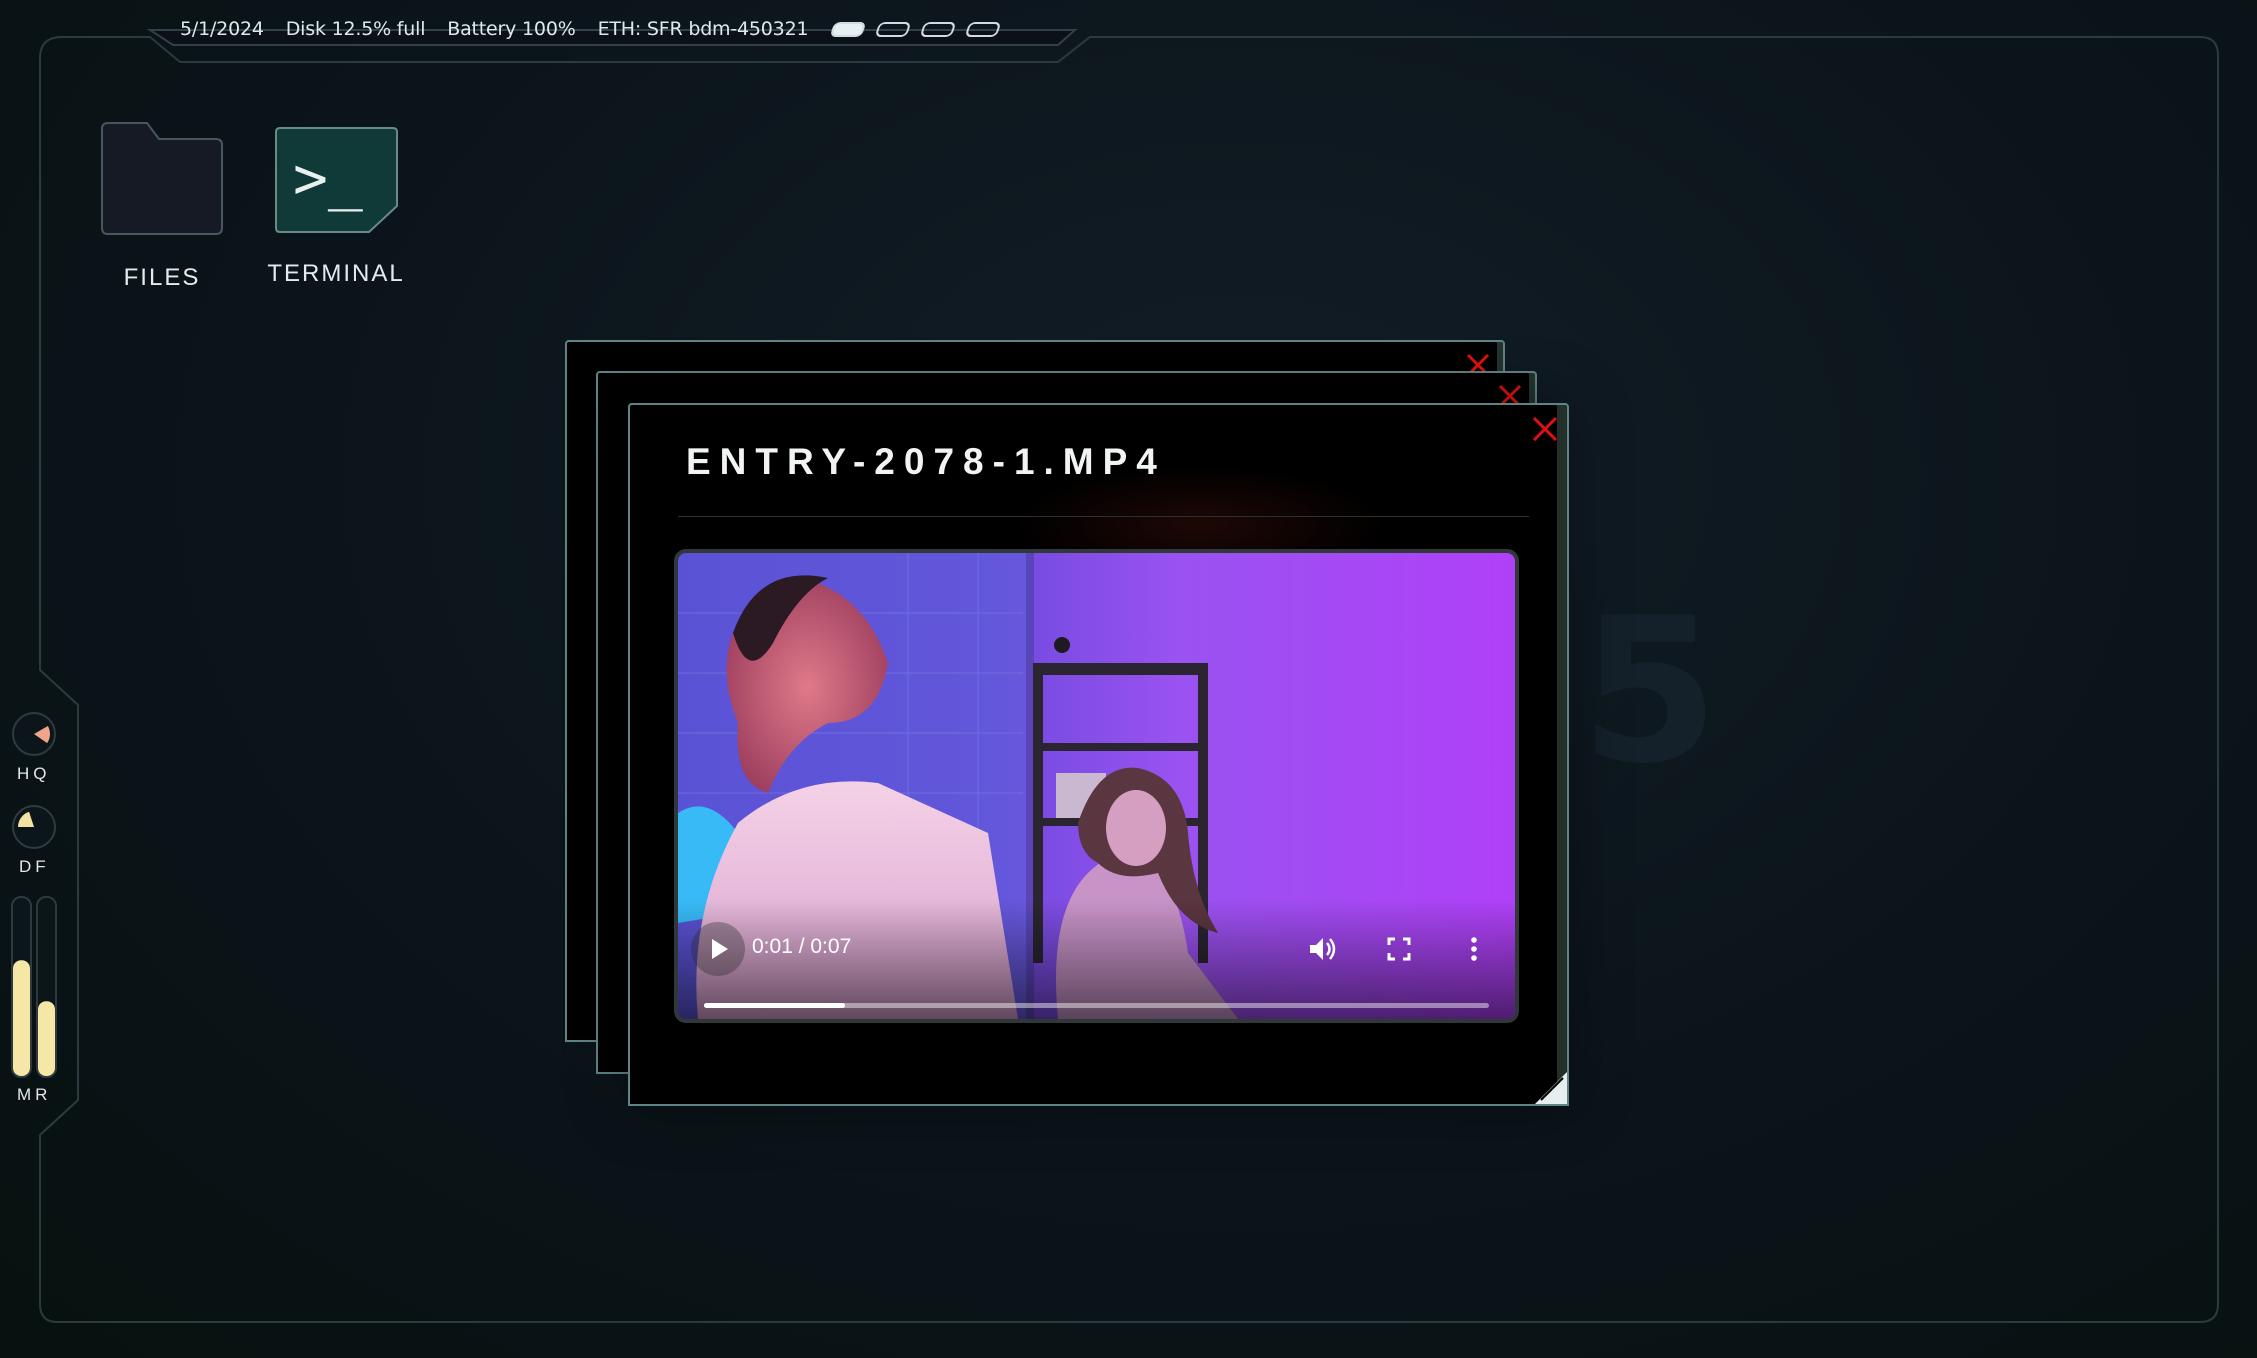 The image size is (2257, 1358). Describe the element at coordinates (222, 29) in the screenshot. I see `status-date: 5/1/2024` at that location.